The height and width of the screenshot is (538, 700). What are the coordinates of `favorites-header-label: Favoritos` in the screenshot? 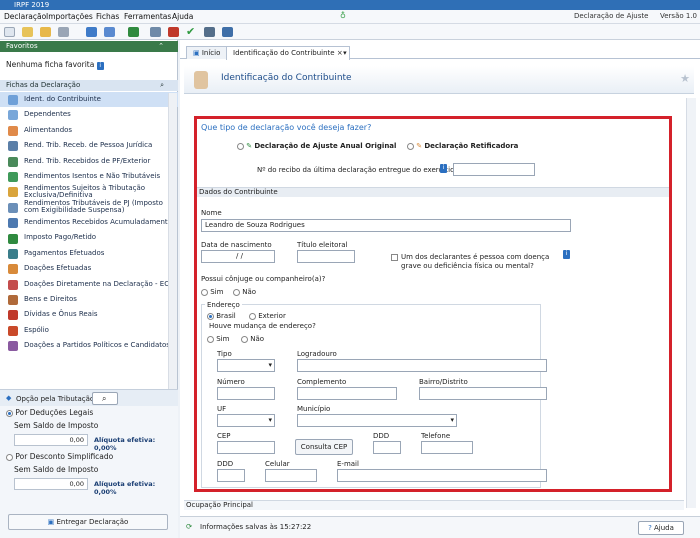 It's located at (22, 46).